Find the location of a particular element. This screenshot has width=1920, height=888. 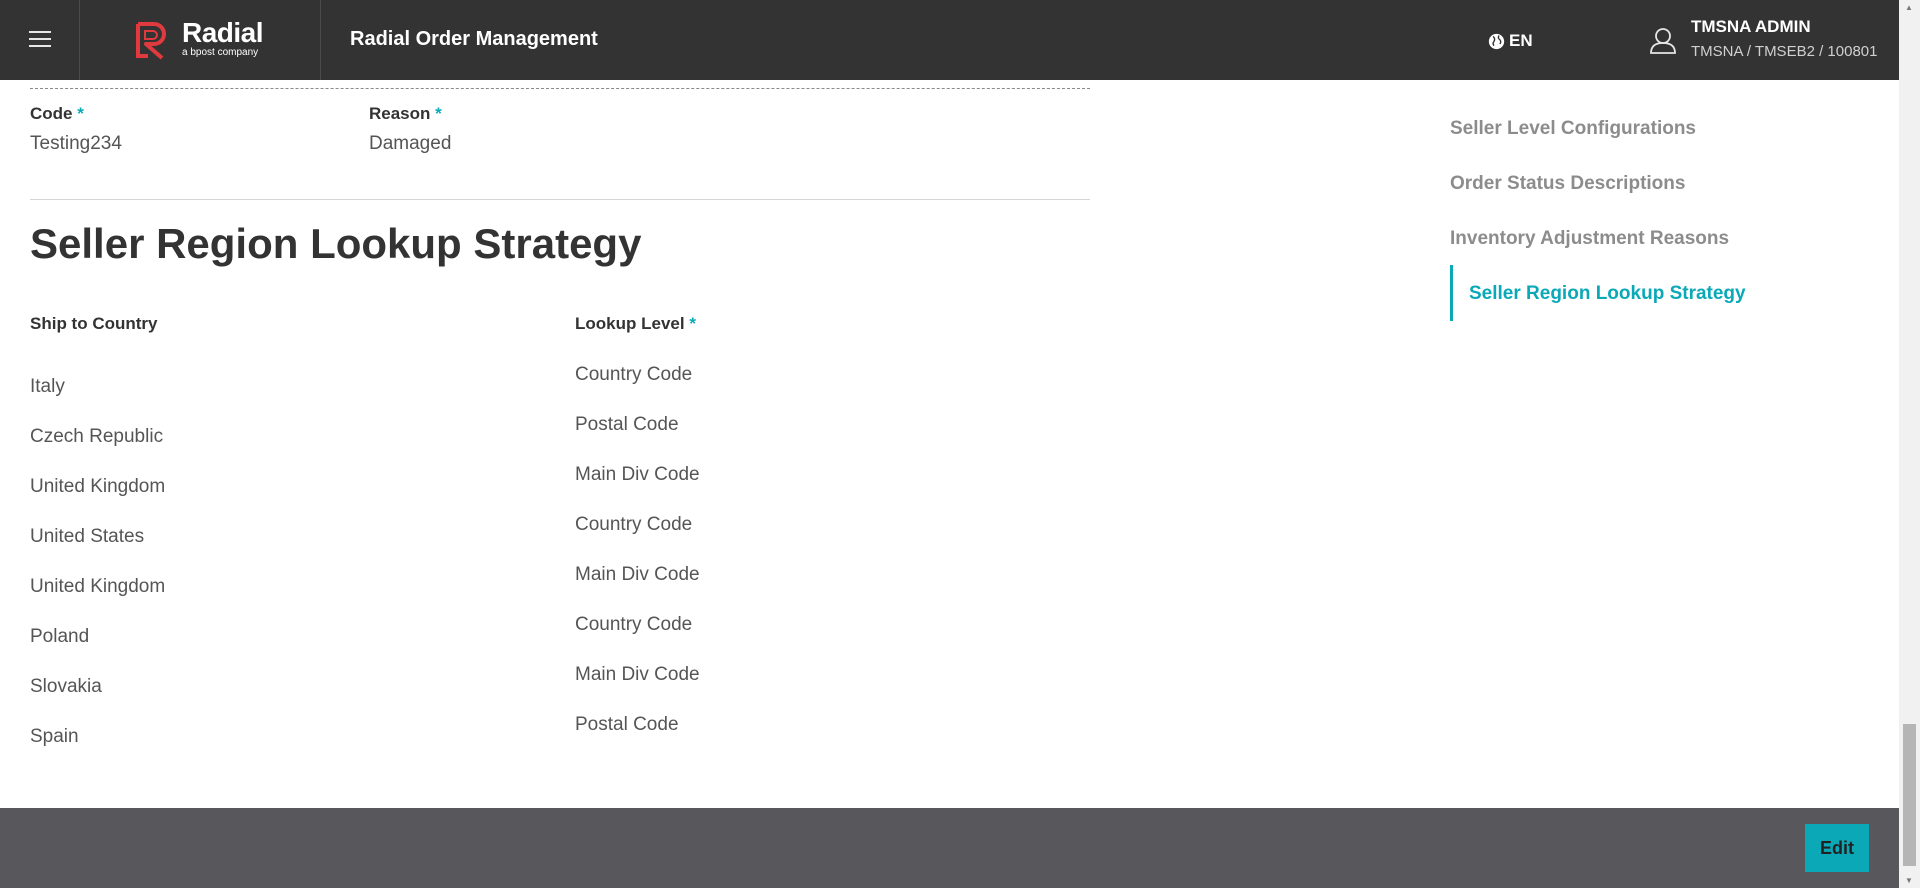

radial-logo-icon is located at coordinates (151, 41).